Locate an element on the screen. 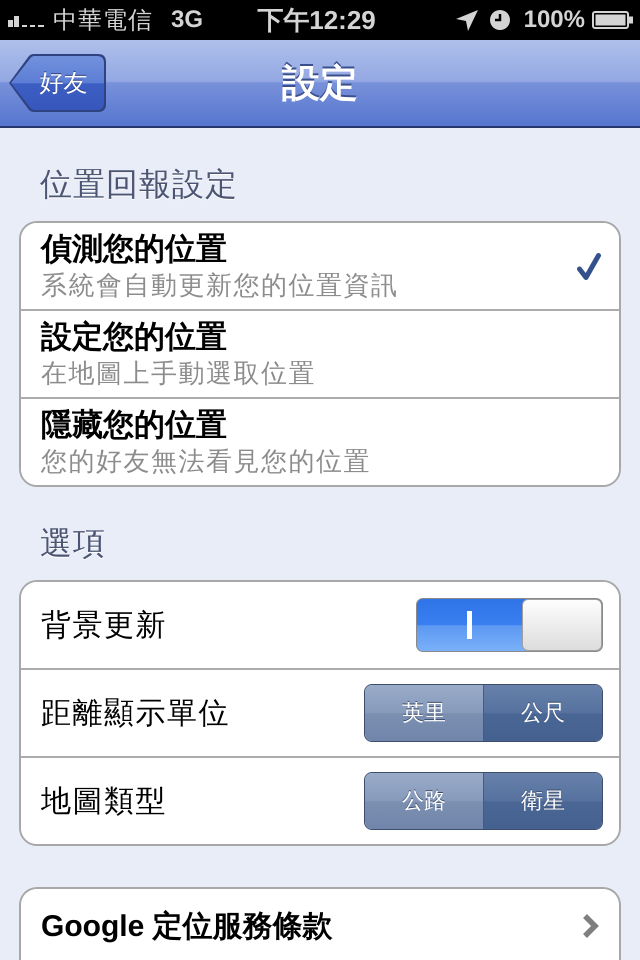  battery-icon is located at coordinates (612, 20).